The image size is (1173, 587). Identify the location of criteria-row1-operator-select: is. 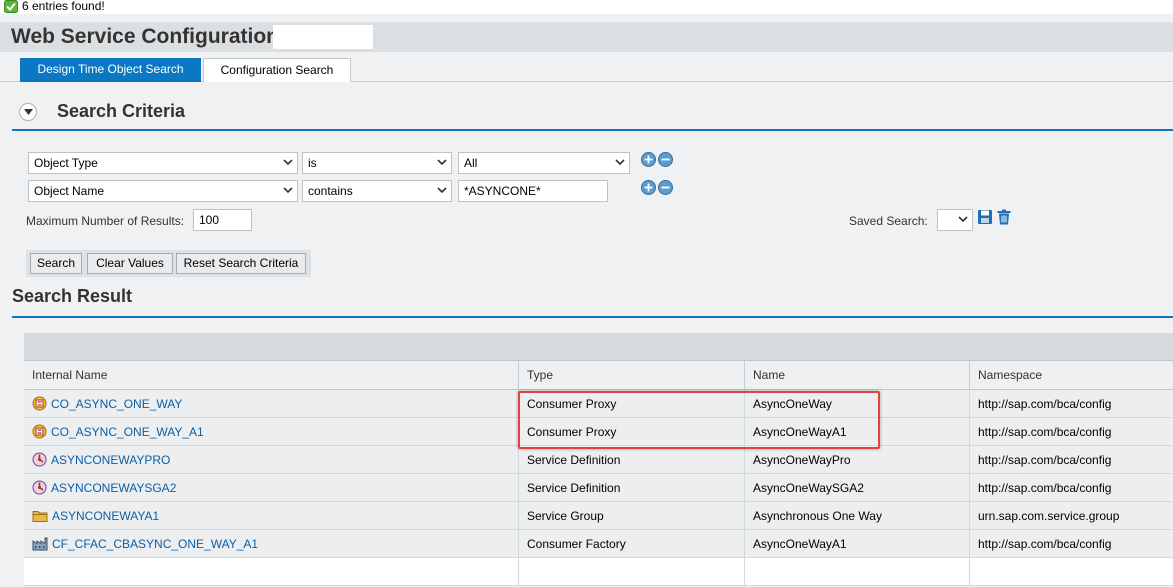
(377, 163).